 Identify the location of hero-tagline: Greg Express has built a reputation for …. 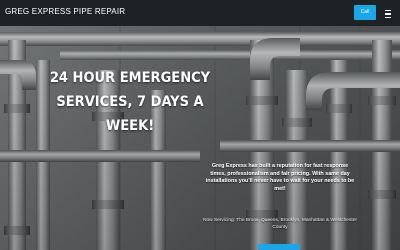
(280, 177).